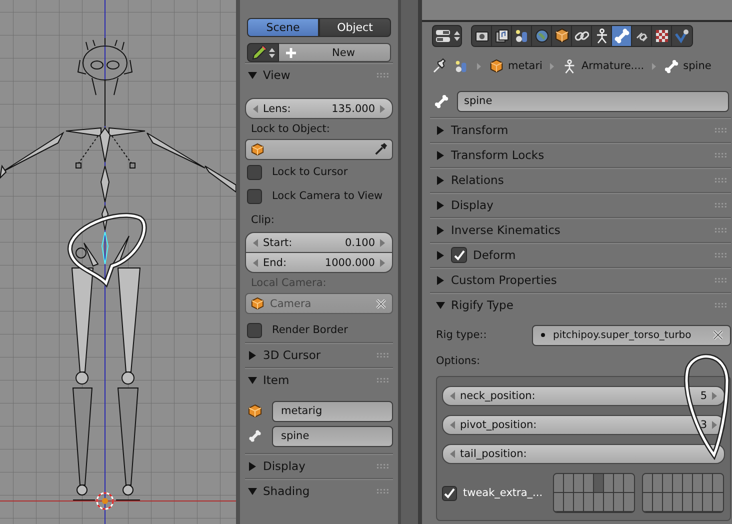 This screenshot has width=732, height=524. Describe the element at coordinates (310, 172) in the screenshot. I see `checkbox-label: Lock to Cursor` at that location.